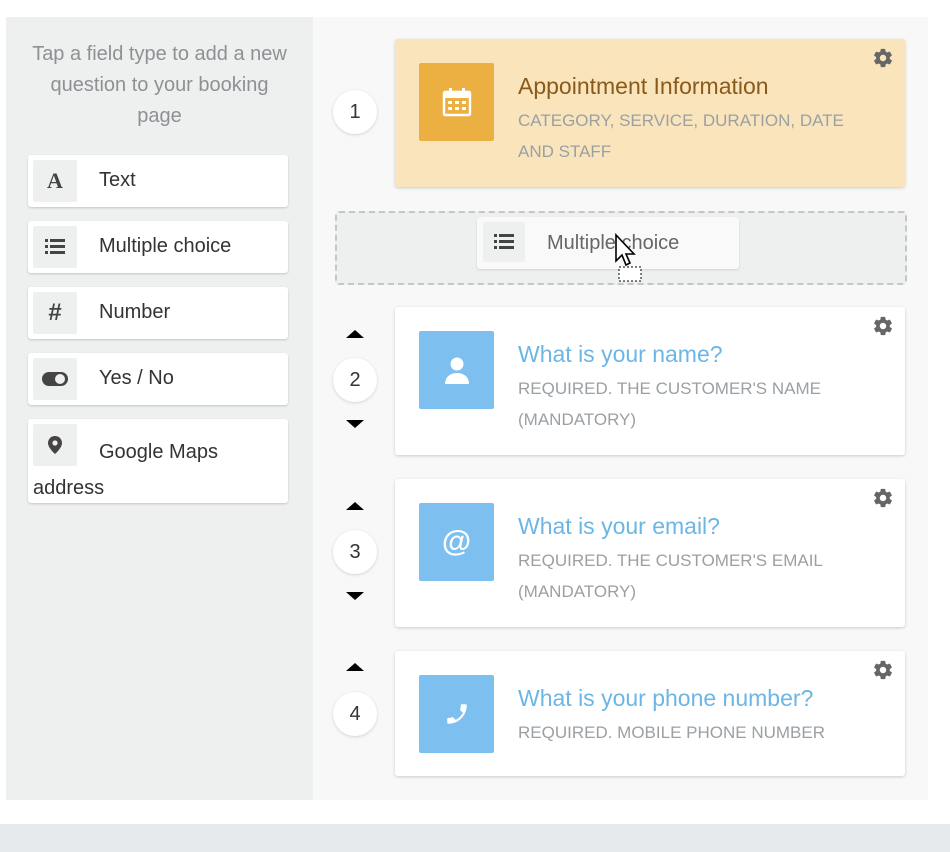 This screenshot has width=950, height=852. Describe the element at coordinates (643, 86) in the screenshot. I see `question-title: Appointment Information` at that location.